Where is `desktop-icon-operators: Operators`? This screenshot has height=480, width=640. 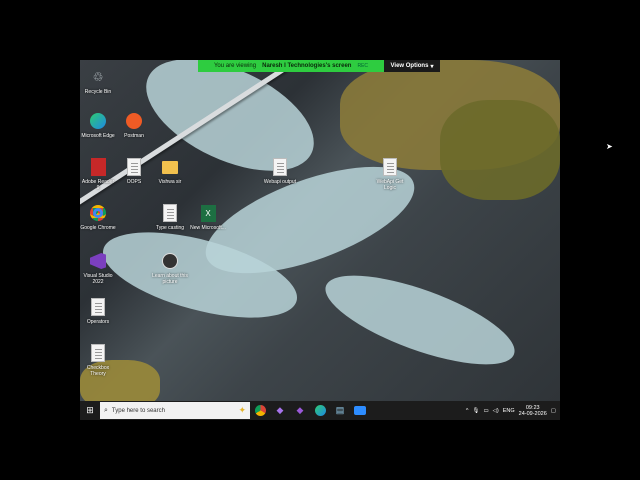
desktop-icon-operators: Operators is located at coordinates (98, 310).